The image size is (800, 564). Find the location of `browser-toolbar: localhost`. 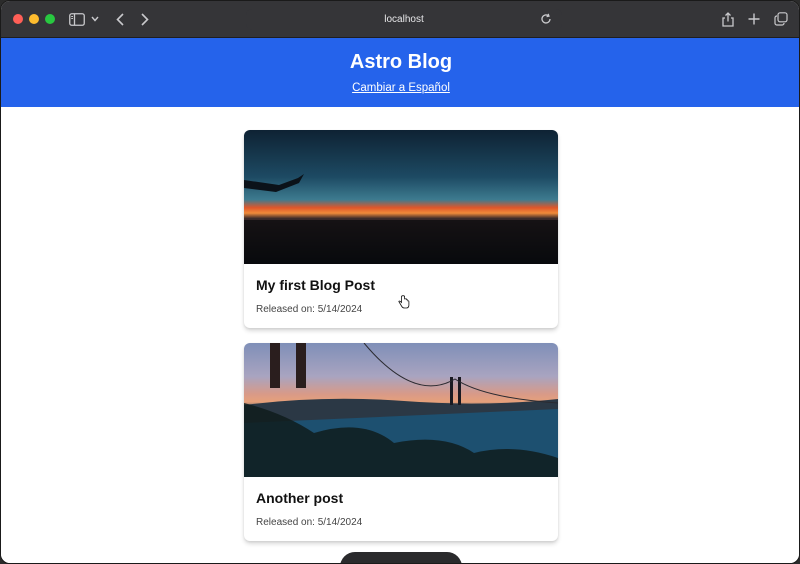

browser-toolbar: localhost is located at coordinates (400, 19).